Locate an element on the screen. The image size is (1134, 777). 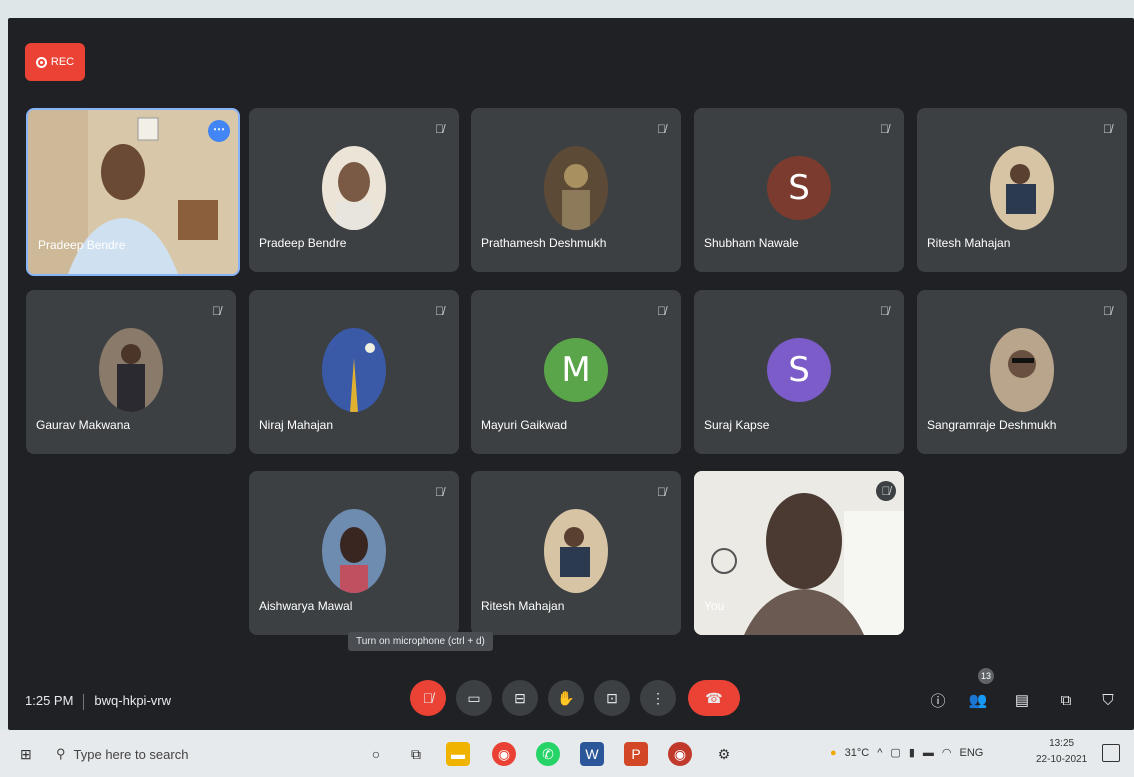
settings-button: ⚙ is located at coordinates (724, 754).